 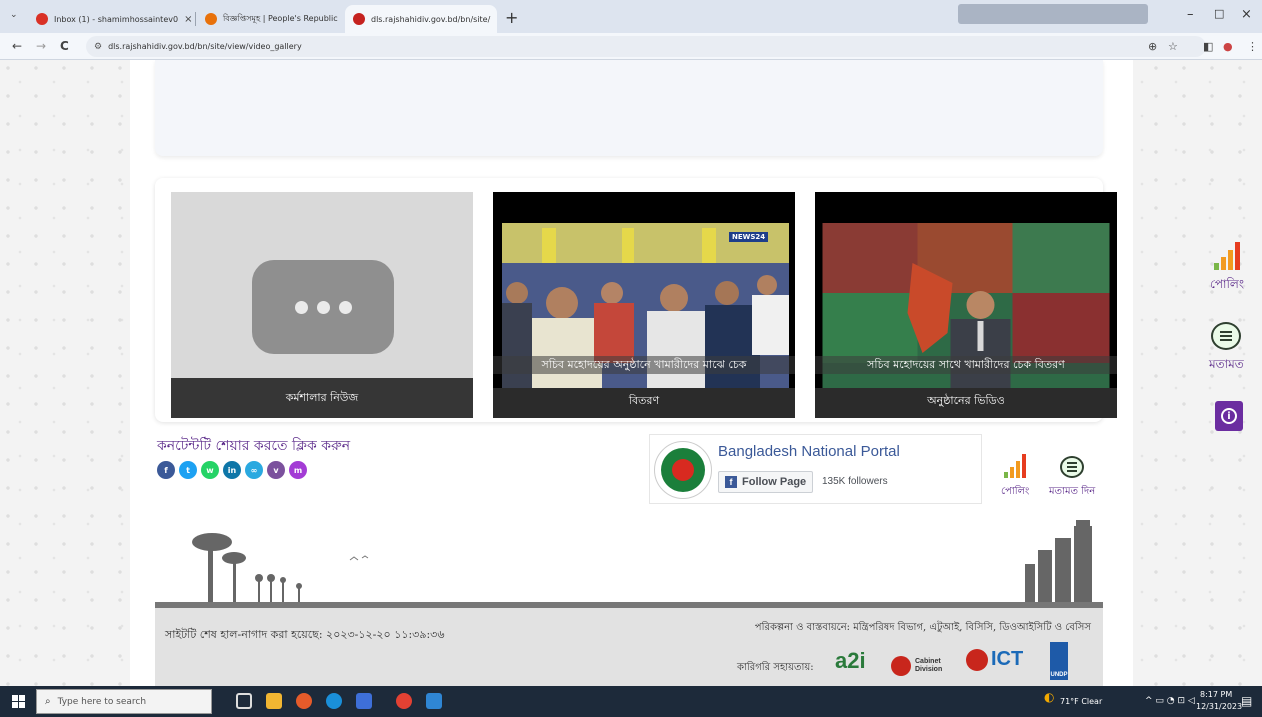 I want to click on tab-title: Inbox (1) - shamimhossaintev0, so click(x=116, y=19).